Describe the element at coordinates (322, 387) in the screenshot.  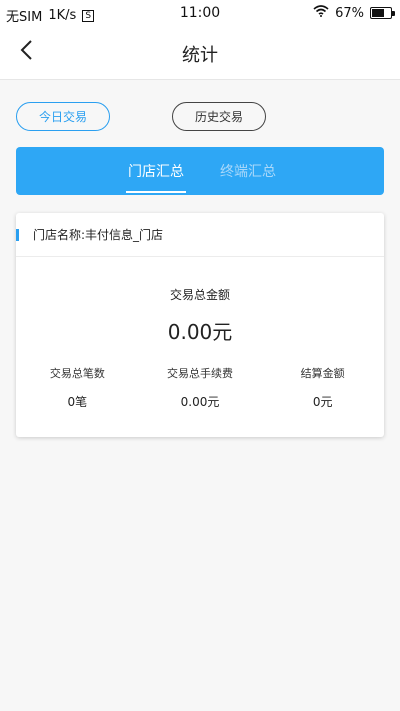
I see `stat-settlement-amount: 结算金额 0元` at that location.